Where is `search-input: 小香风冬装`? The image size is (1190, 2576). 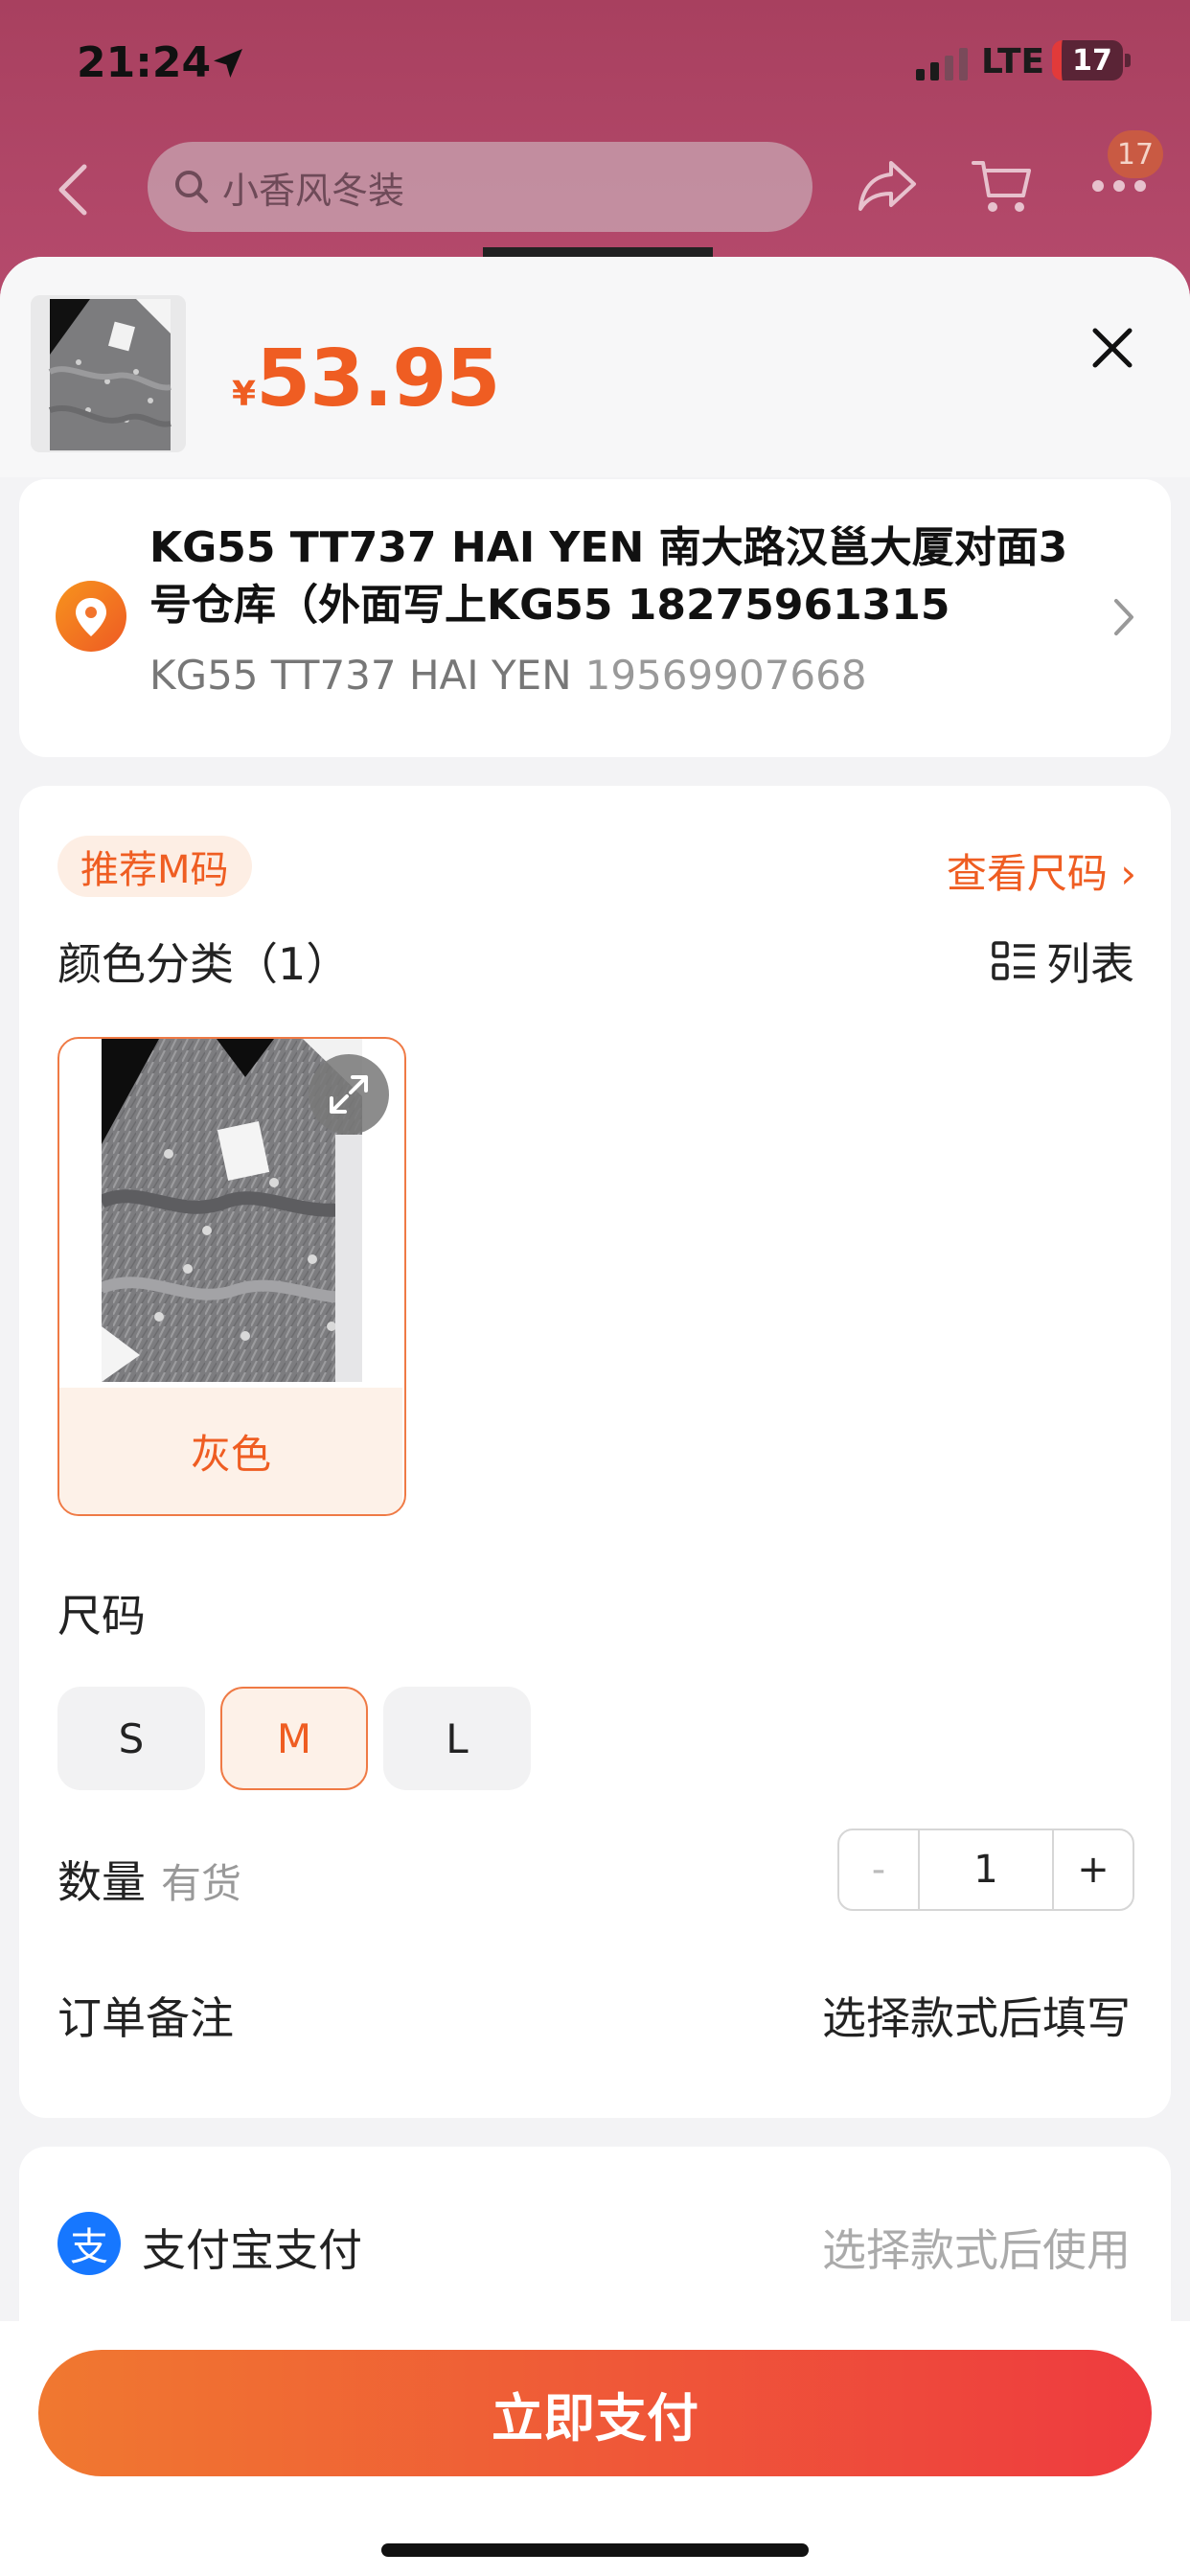 search-input: 小香风冬装 is located at coordinates (480, 187).